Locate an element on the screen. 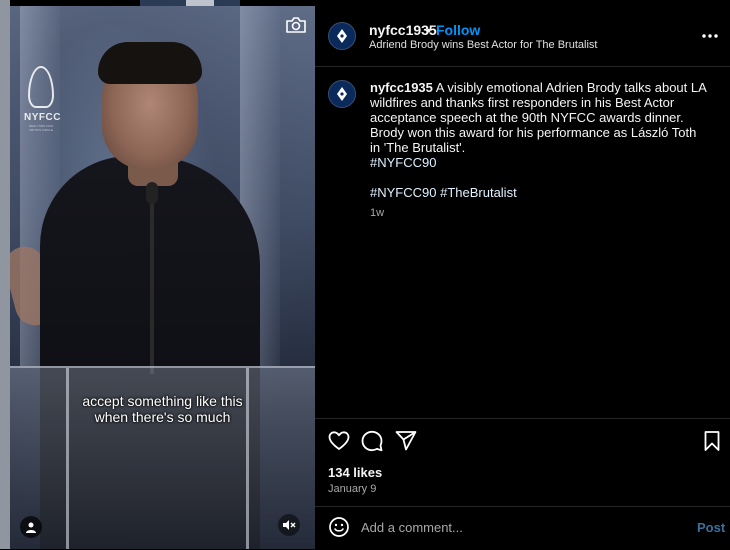 Image resolution: width=730 pixels, height=550 pixels. emoji-icon is located at coordinates (339, 527).